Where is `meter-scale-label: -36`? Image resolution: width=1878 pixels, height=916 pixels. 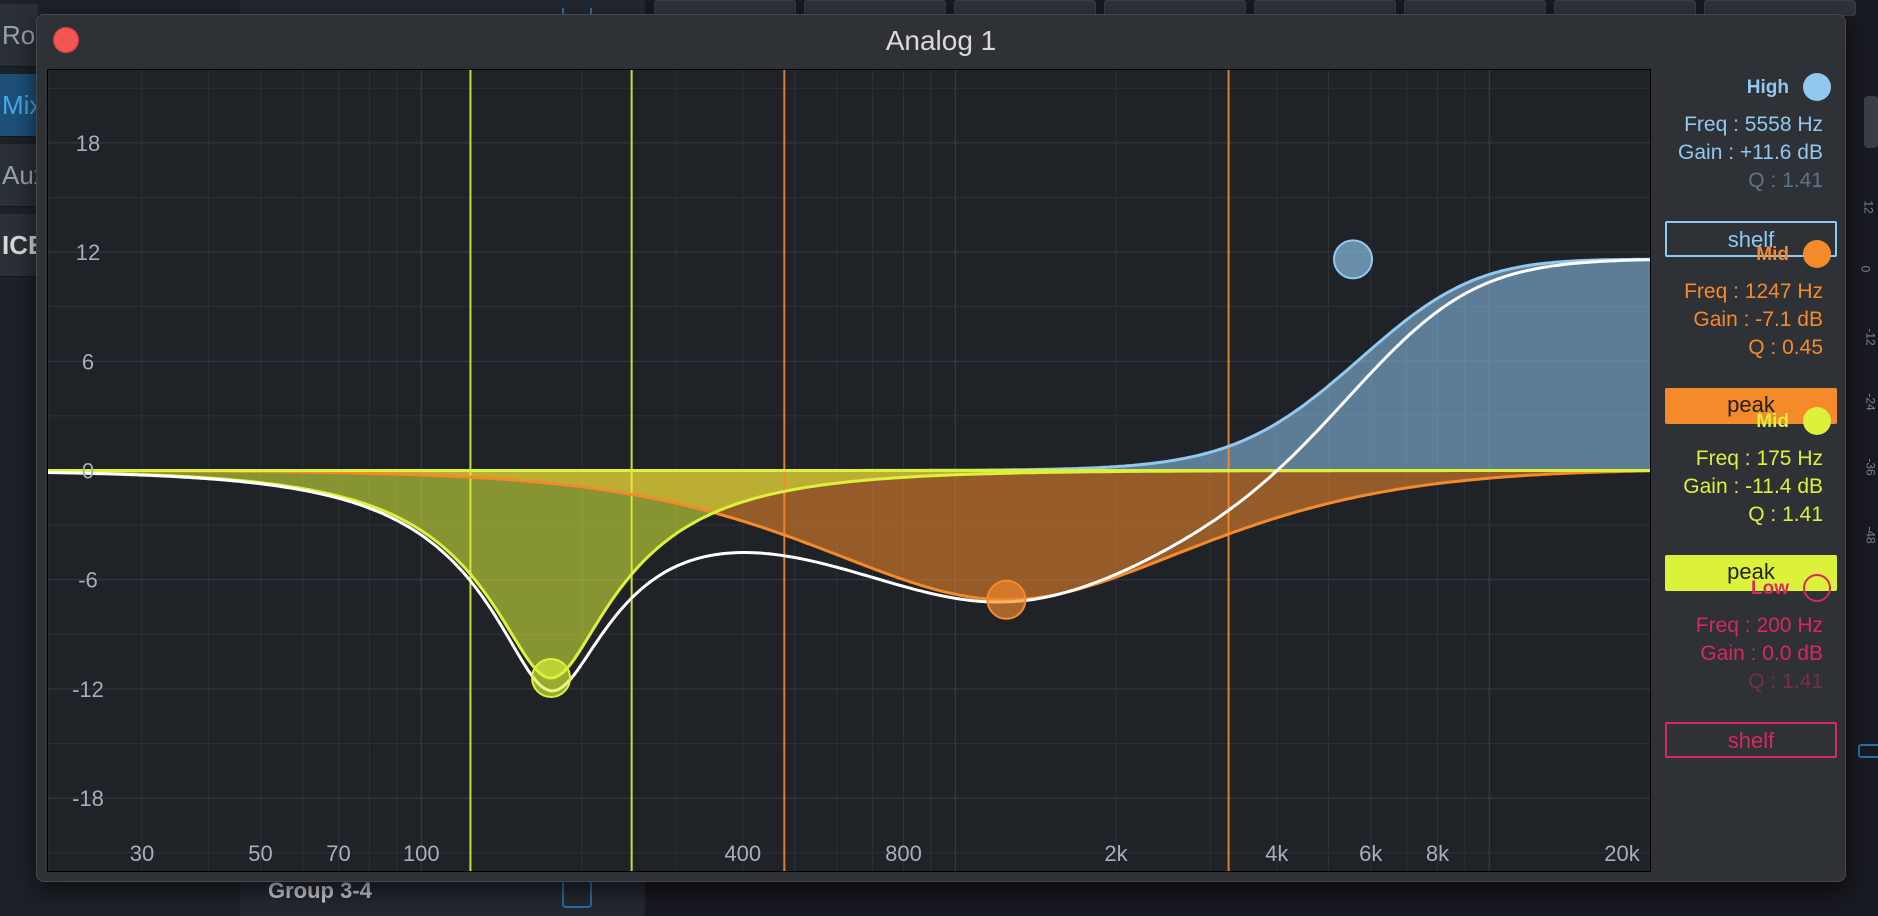 meter-scale-label: -36 is located at coordinates (1870, 467).